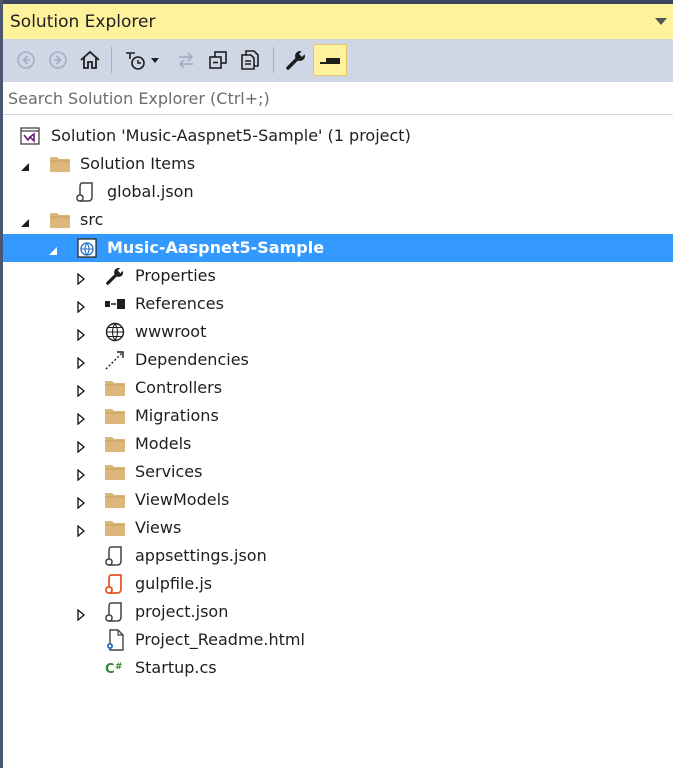 This screenshot has height=768, width=673. I want to click on globe-icon, so click(115, 332).